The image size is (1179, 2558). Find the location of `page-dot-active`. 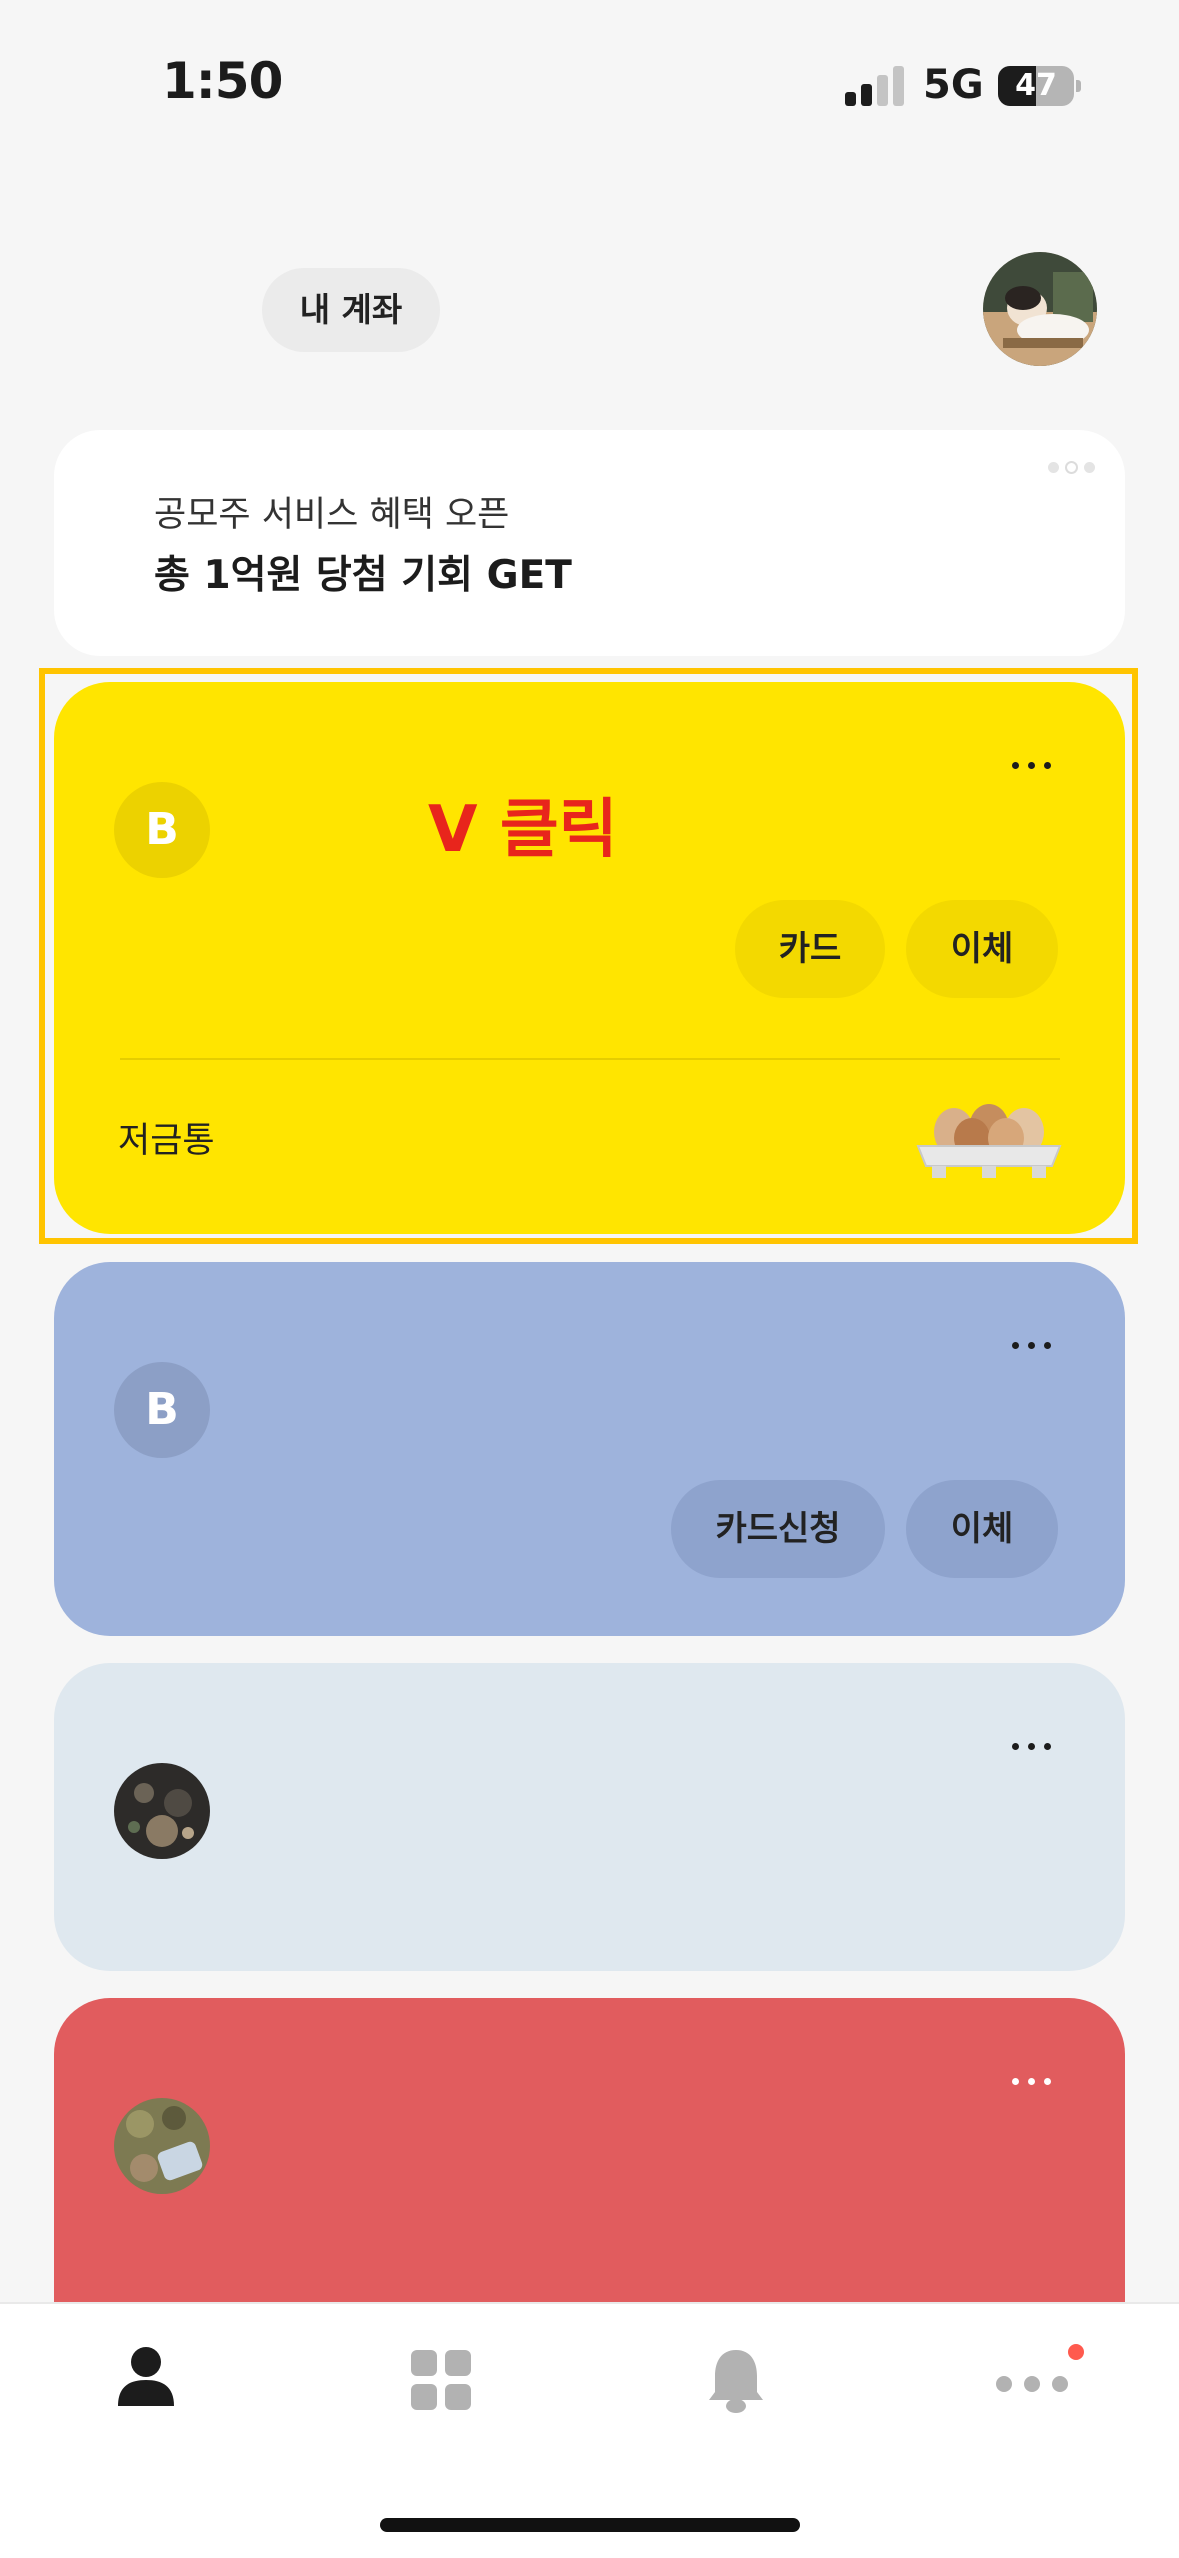

page-dot-active is located at coordinates (1071, 467).